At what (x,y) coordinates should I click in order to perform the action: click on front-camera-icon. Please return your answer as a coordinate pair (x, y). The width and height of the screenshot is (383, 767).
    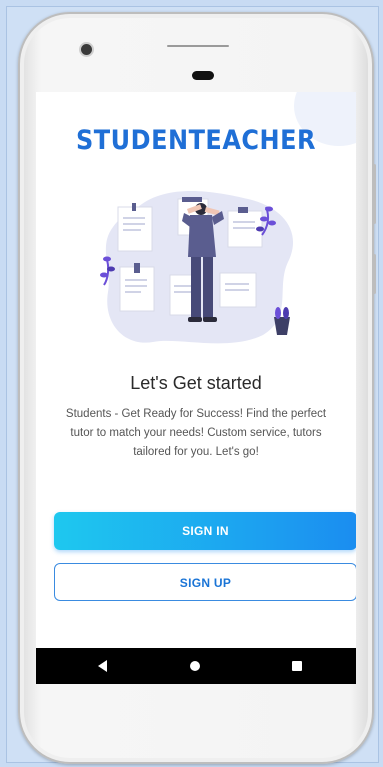
    Looking at the image, I should click on (86, 49).